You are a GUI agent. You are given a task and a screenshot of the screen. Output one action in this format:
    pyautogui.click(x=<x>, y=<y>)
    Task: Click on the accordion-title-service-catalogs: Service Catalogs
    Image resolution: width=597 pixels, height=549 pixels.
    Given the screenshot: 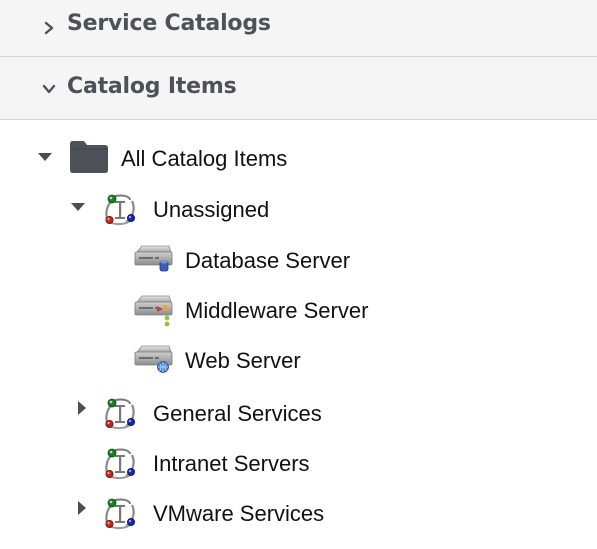 What is the action you would take?
    pyautogui.click(x=169, y=23)
    